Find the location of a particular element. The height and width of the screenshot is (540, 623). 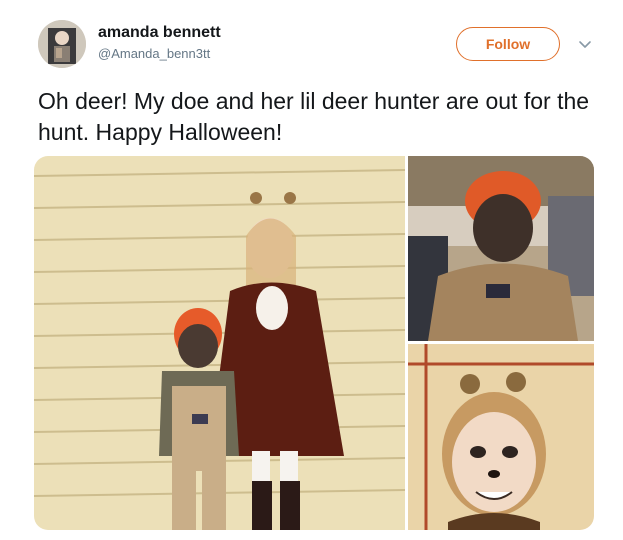

user-handle: @Amanda_benn3tt is located at coordinates (154, 53).